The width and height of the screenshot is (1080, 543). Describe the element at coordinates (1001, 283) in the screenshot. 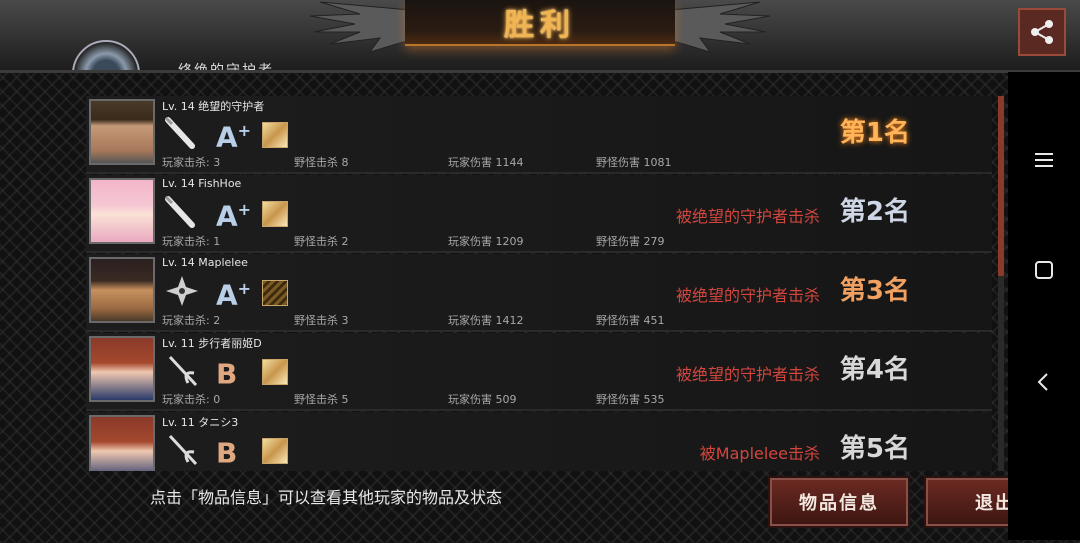

I see `list-scrollbar` at that location.